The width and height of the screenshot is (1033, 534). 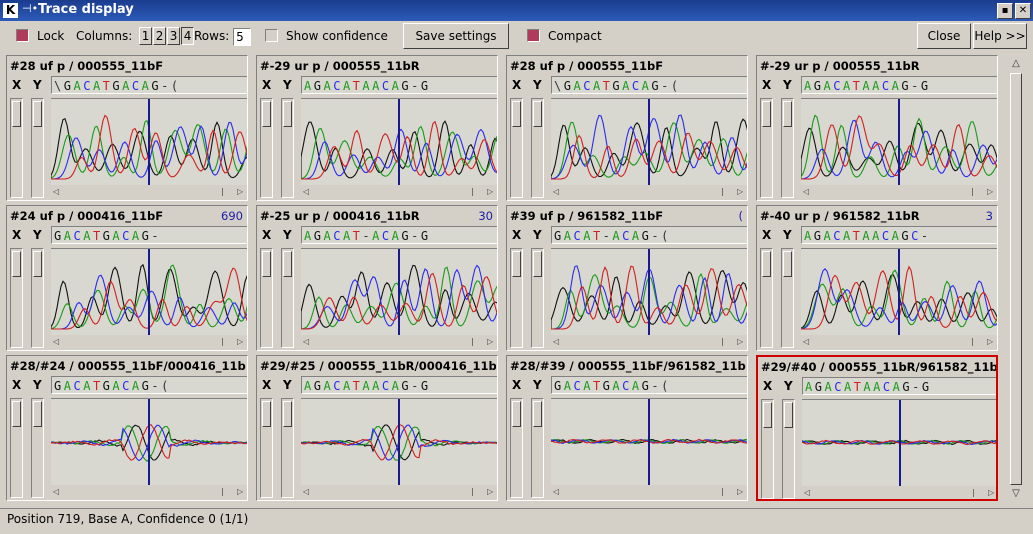 I want to click on close-button: Close, so click(x=944, y=36).